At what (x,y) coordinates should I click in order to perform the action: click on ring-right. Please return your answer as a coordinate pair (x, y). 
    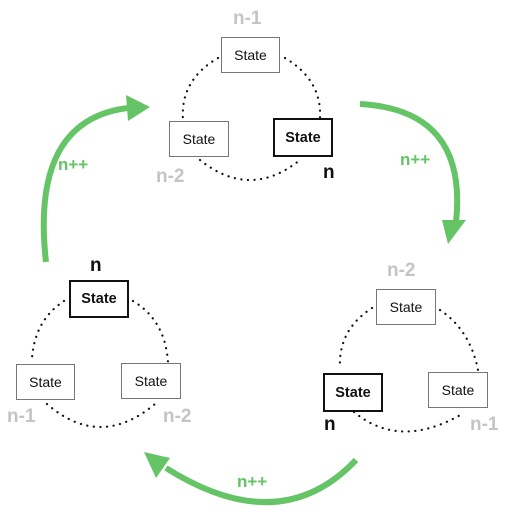
    Looking at the image, I should click on (409, 369).